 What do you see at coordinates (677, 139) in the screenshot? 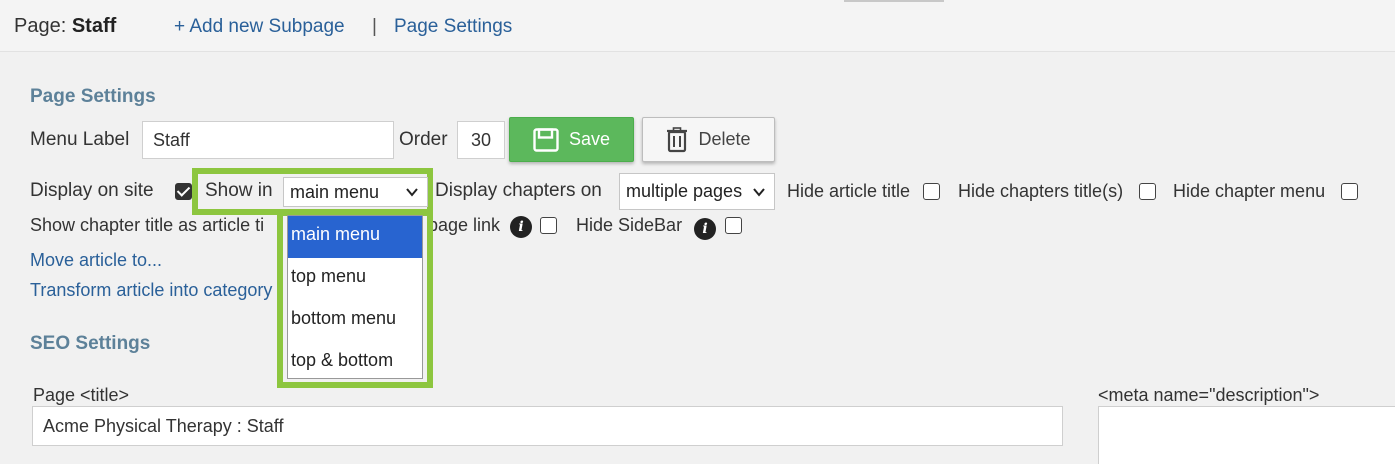
I see `trash-icon` at bounding box center [677, 139].